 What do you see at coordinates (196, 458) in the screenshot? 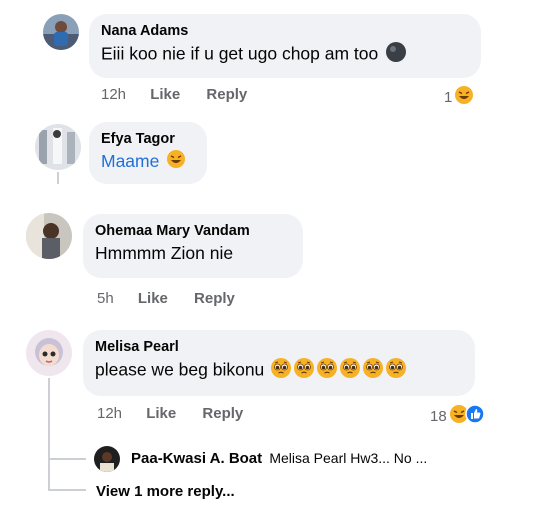
I see `reply-author: Paa-Kwasi A. Boat` at bounding box center [196, 458].